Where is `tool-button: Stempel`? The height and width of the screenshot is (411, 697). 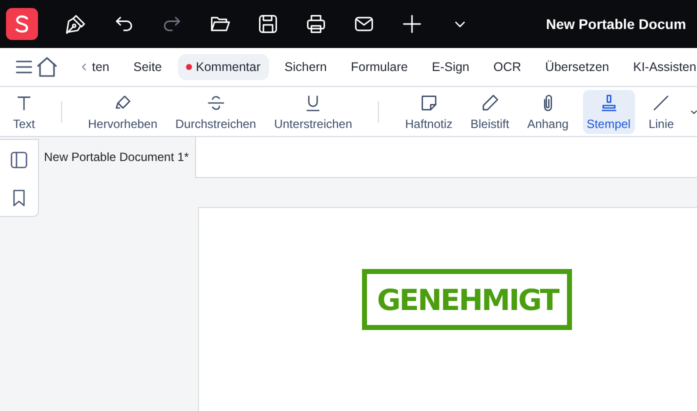
tool-button: Stempel is located at coordinates (608, 112).